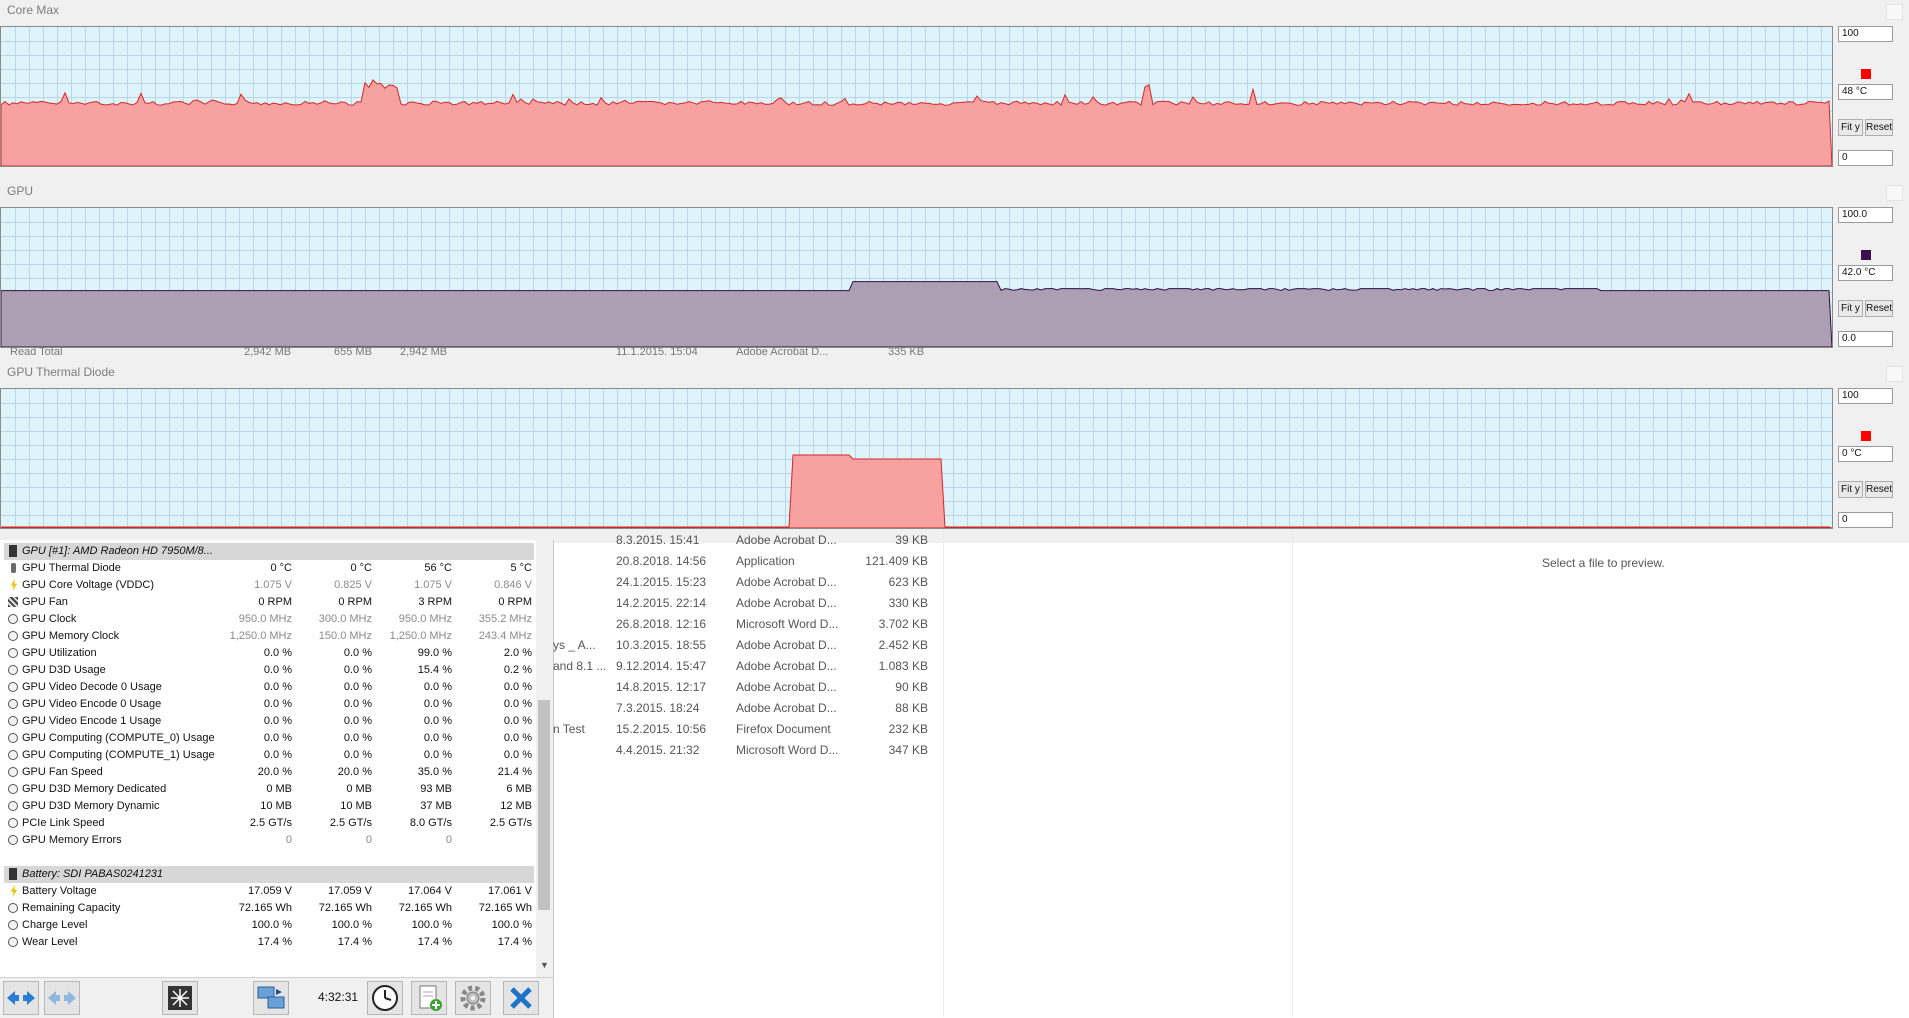 The height and width of the screenshot is (1018, 1909). Describe the element at coordinates (544, 805) in the screenshot. I see `scroll-thumb` at that location.